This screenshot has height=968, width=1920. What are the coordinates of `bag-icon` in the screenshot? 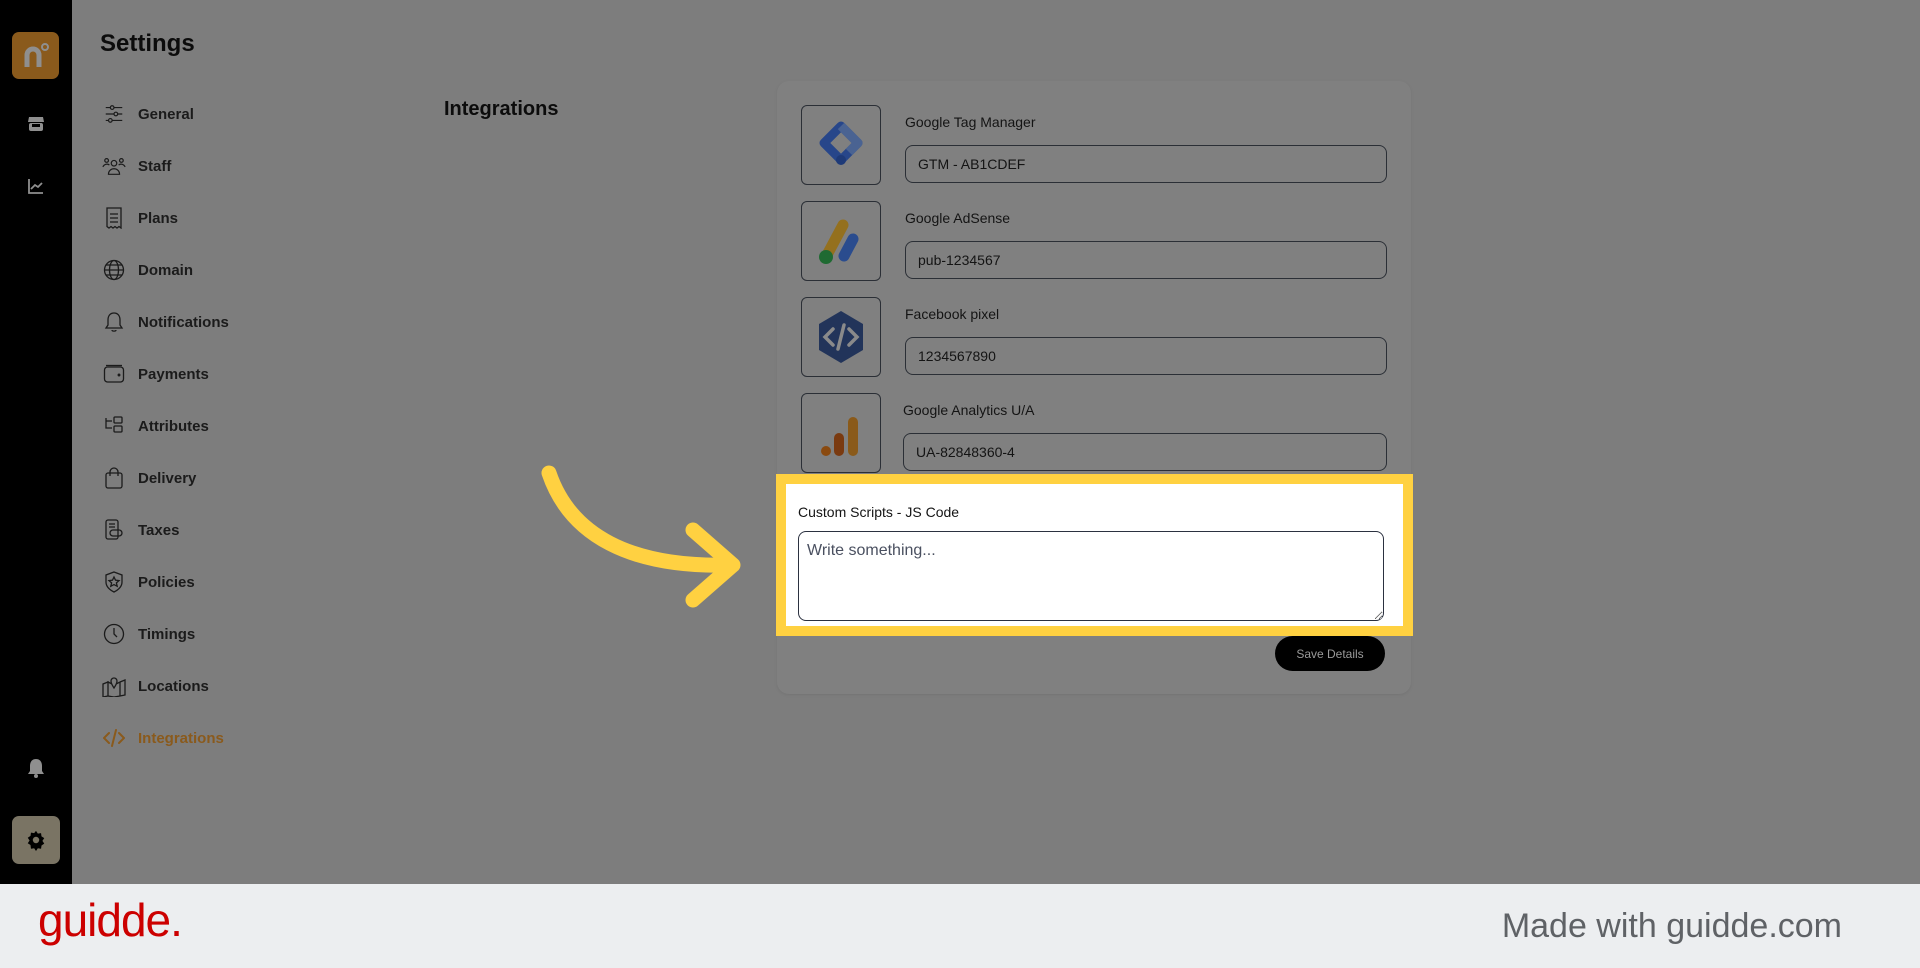 It's located at (114, 478).